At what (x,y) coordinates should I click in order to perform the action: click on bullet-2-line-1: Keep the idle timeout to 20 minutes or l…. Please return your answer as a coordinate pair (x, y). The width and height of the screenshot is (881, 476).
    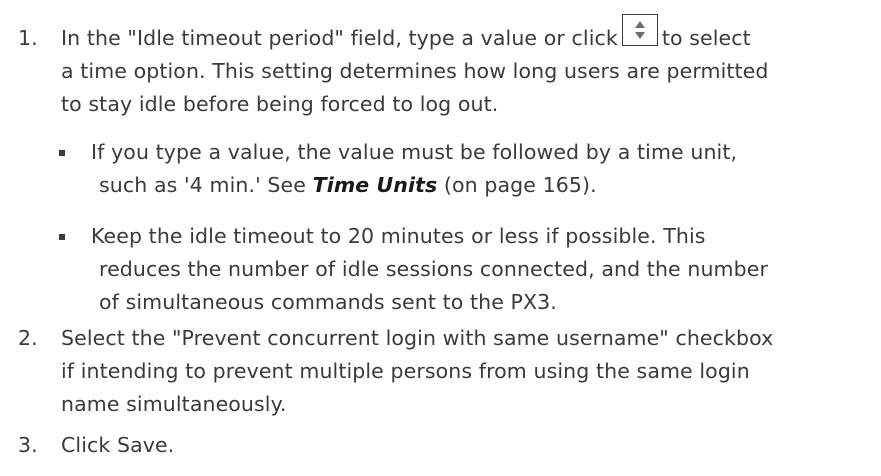
    Looking at the image, I should click on (398, 236).